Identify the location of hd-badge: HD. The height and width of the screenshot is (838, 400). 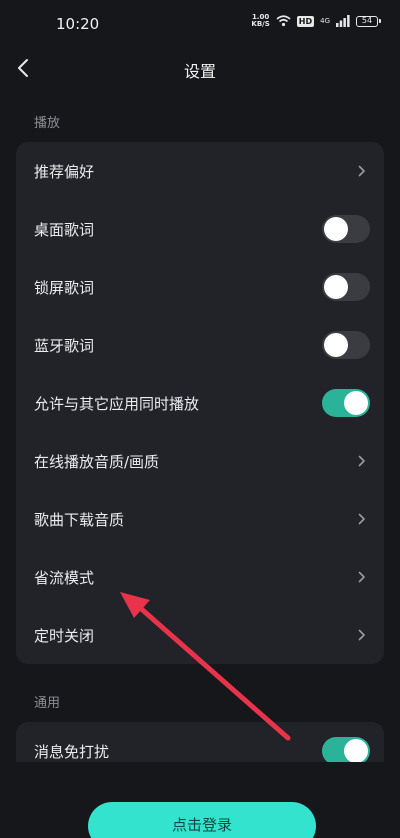
(305, 21).